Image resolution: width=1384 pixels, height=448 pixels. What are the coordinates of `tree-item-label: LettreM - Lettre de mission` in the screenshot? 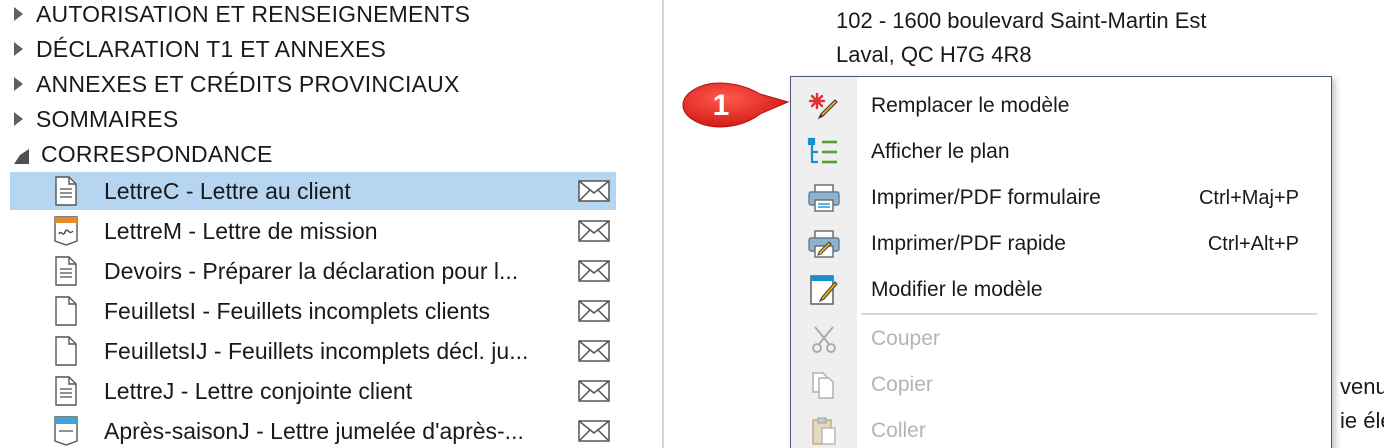 It's located at (241, 231).